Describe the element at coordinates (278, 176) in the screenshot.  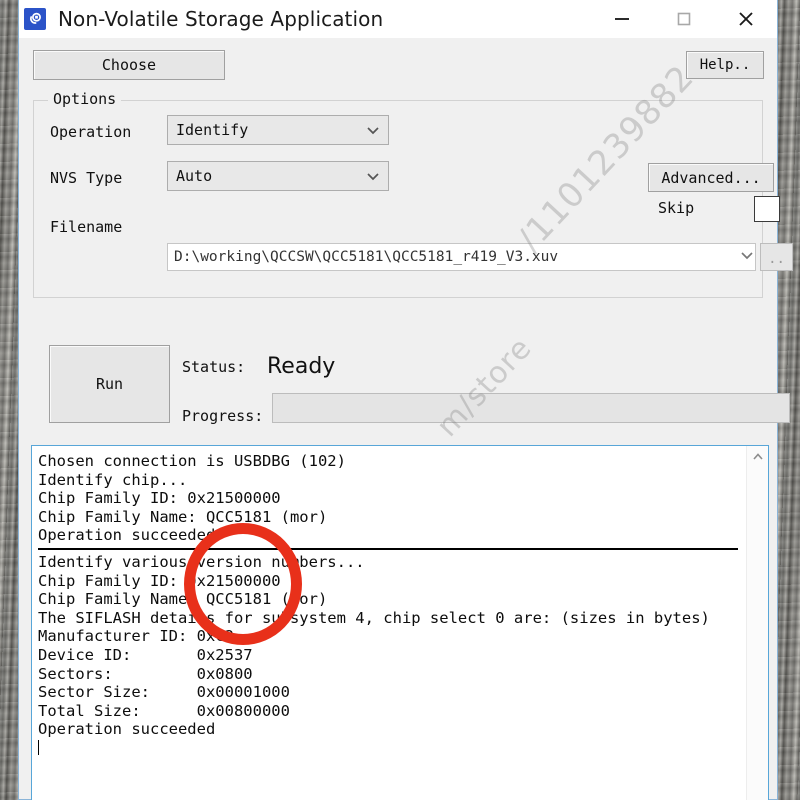
I see `nvs-type-combobox: Auto` at that location.